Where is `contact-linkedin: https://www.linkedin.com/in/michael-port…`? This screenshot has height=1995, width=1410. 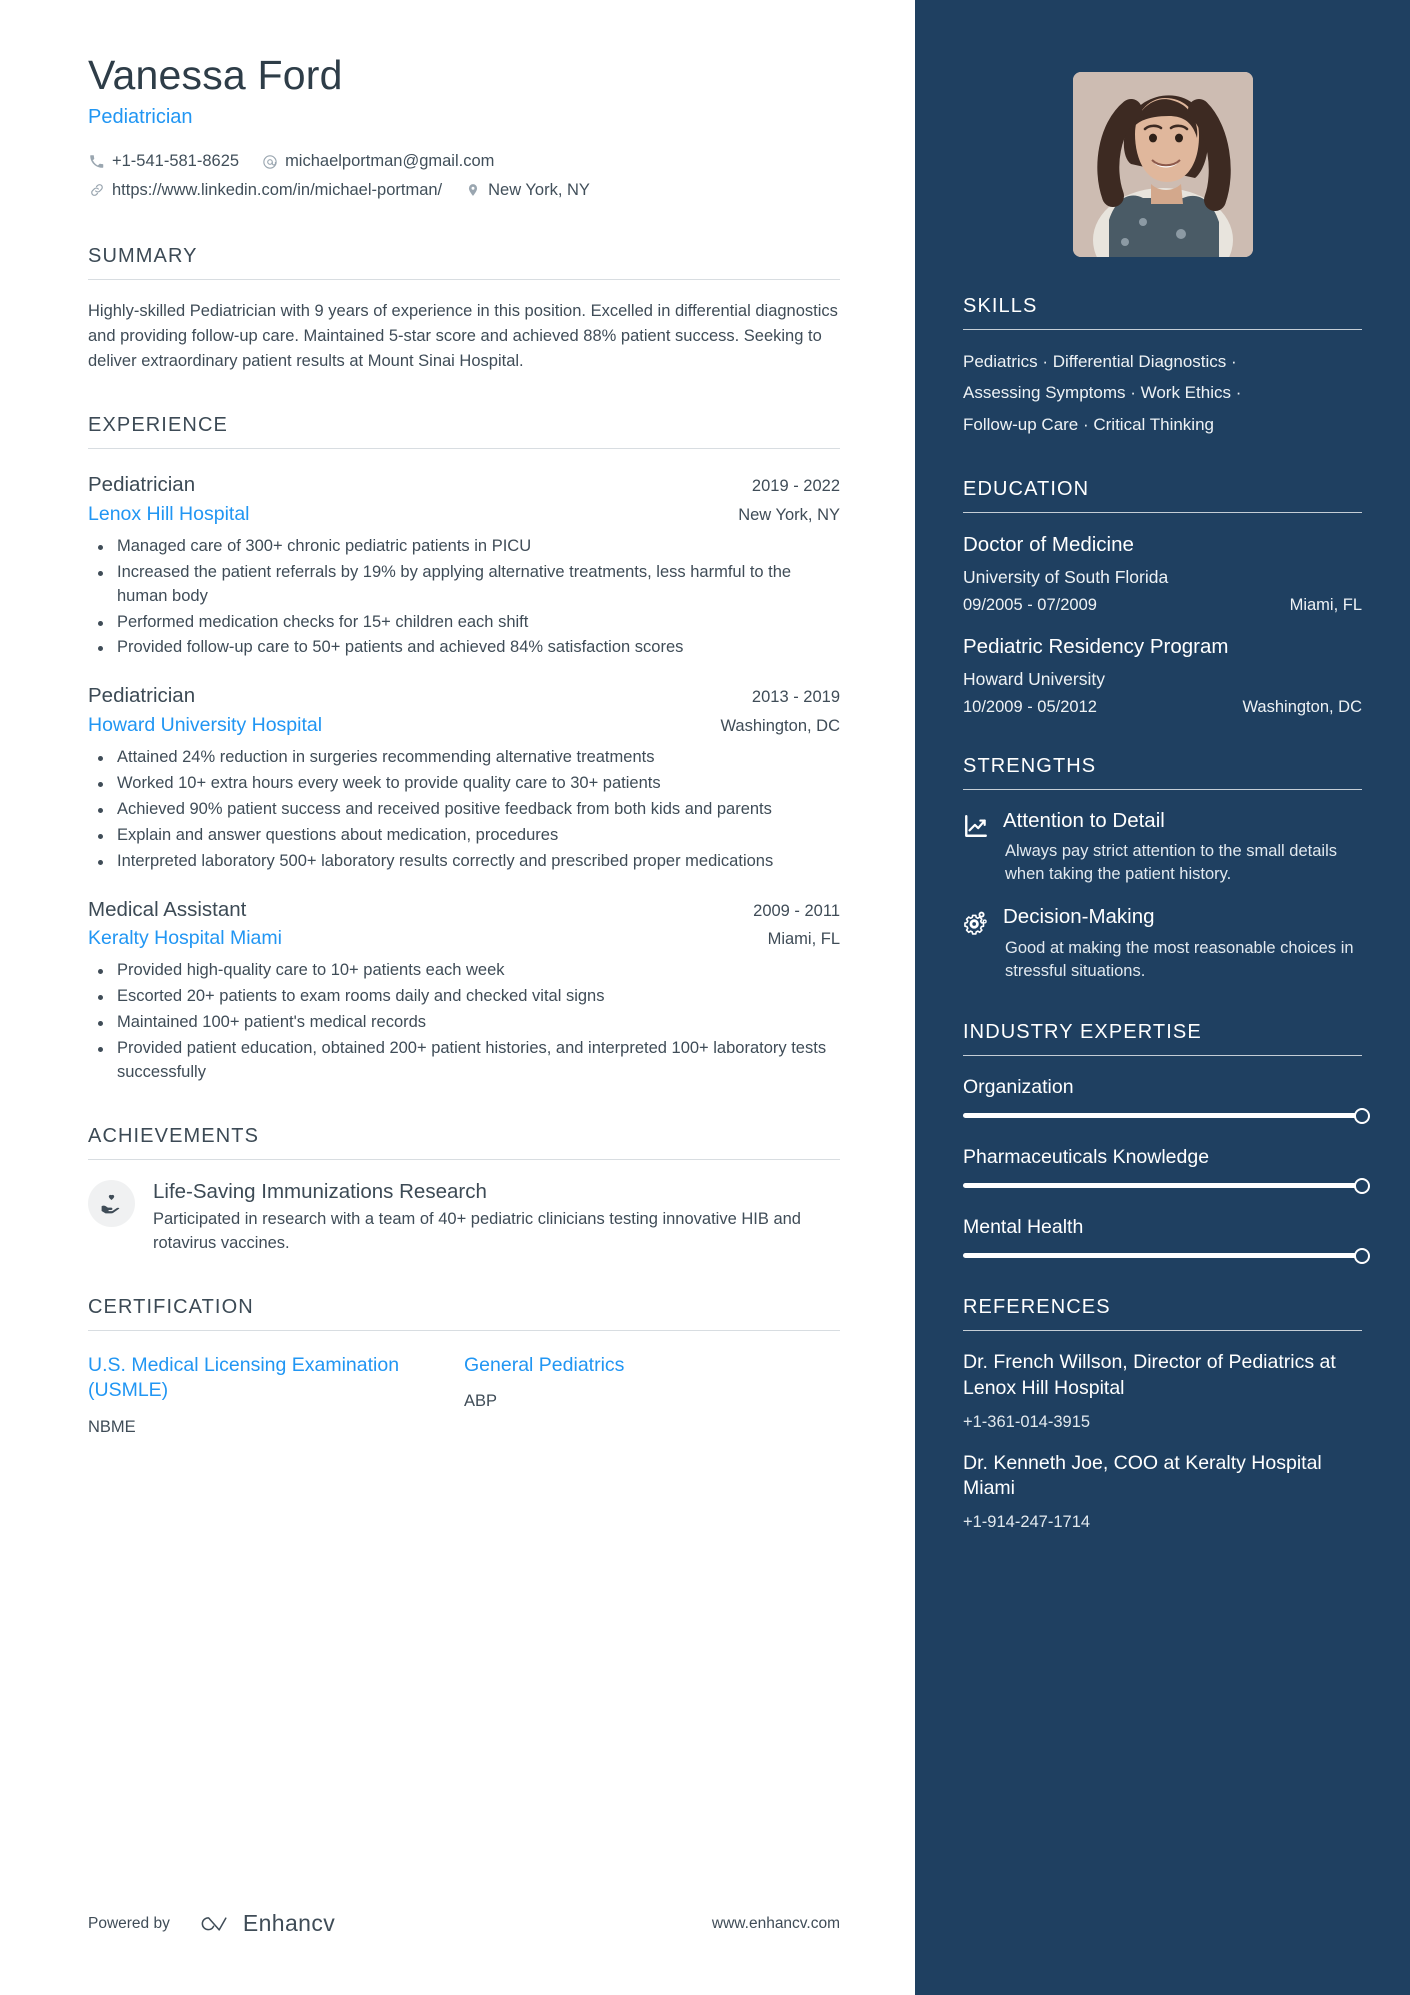
contact-linkedin: https://www.linkedin.com/in/michael-port… is located at coordinates (265, 190).